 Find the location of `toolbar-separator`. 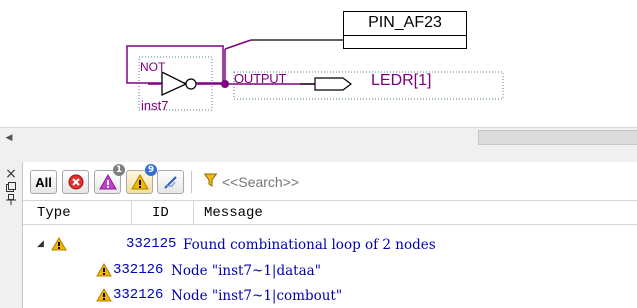

toolbar-separator is located at coordinates (191, 182).